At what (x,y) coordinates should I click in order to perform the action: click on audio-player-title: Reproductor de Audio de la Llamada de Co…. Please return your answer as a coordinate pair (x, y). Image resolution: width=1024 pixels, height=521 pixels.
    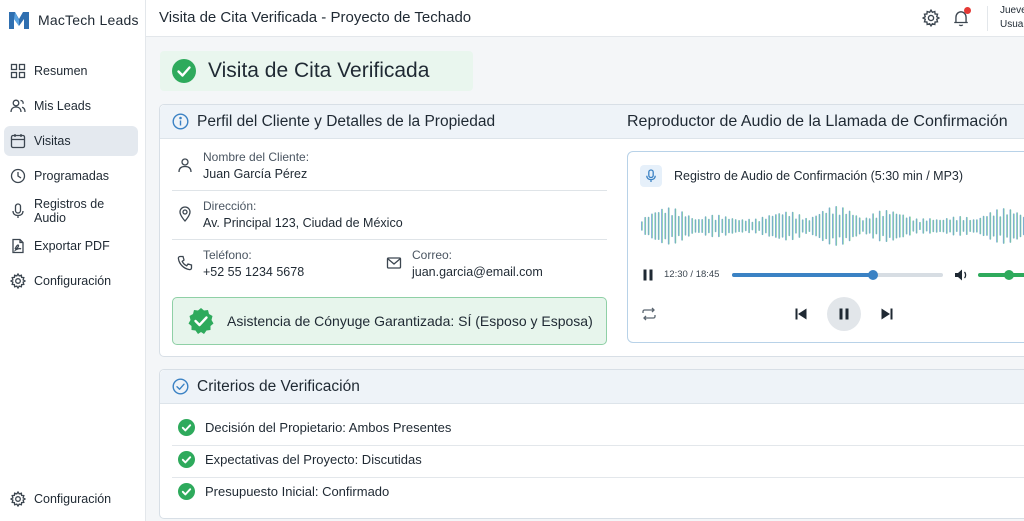
    Looking at the image, I should click on (817, 121).